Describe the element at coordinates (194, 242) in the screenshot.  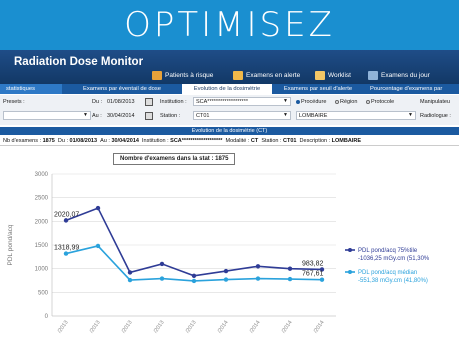
I see `series-line` at that location.